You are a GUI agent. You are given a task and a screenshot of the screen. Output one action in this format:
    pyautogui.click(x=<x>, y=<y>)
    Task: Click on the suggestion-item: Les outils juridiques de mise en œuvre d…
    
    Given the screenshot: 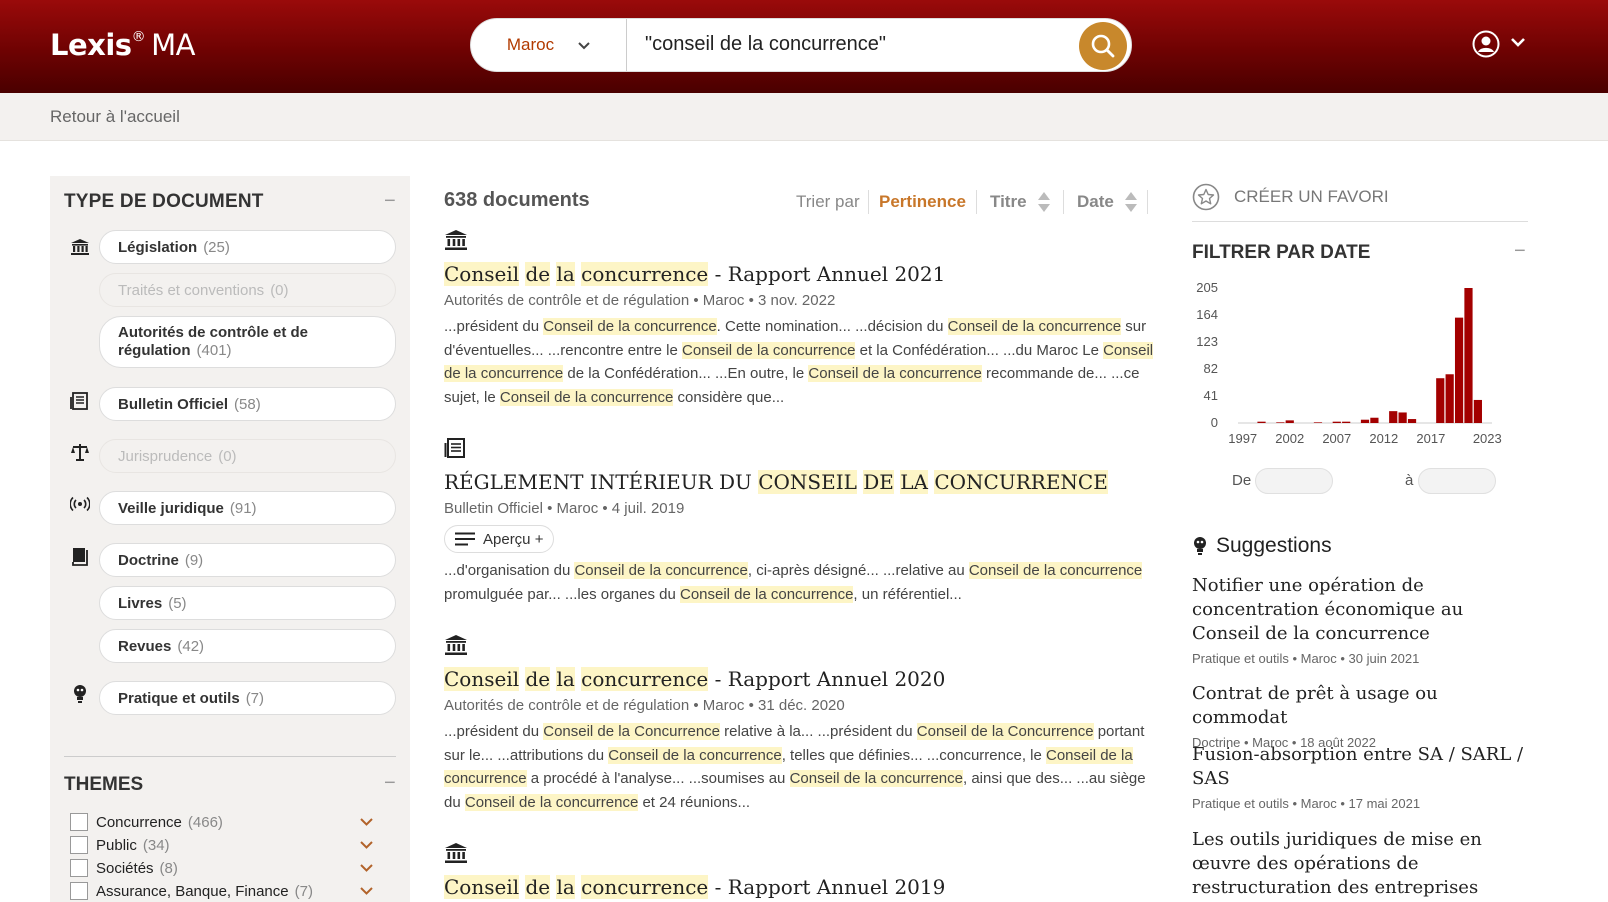 What is the action you would take?
    pyautogui.click(x=1362, y=864)
    